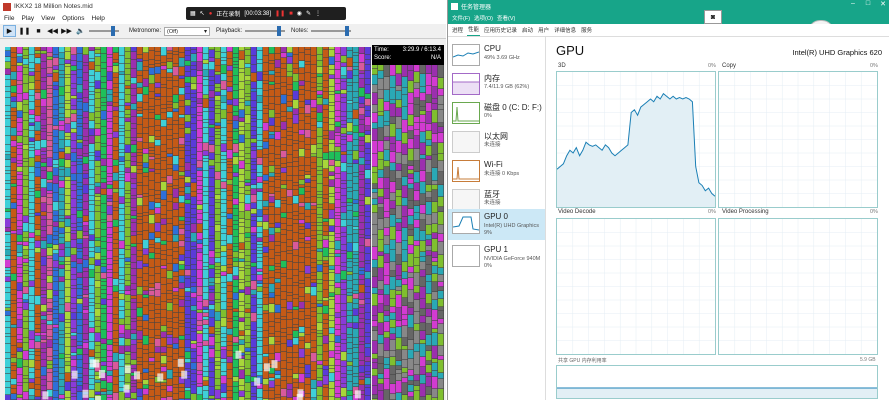 The width and height of the screenshot is (889, 400). Describe the element at coordinates (104, 31) in the screenshot. I see `volume-slider` at that location.